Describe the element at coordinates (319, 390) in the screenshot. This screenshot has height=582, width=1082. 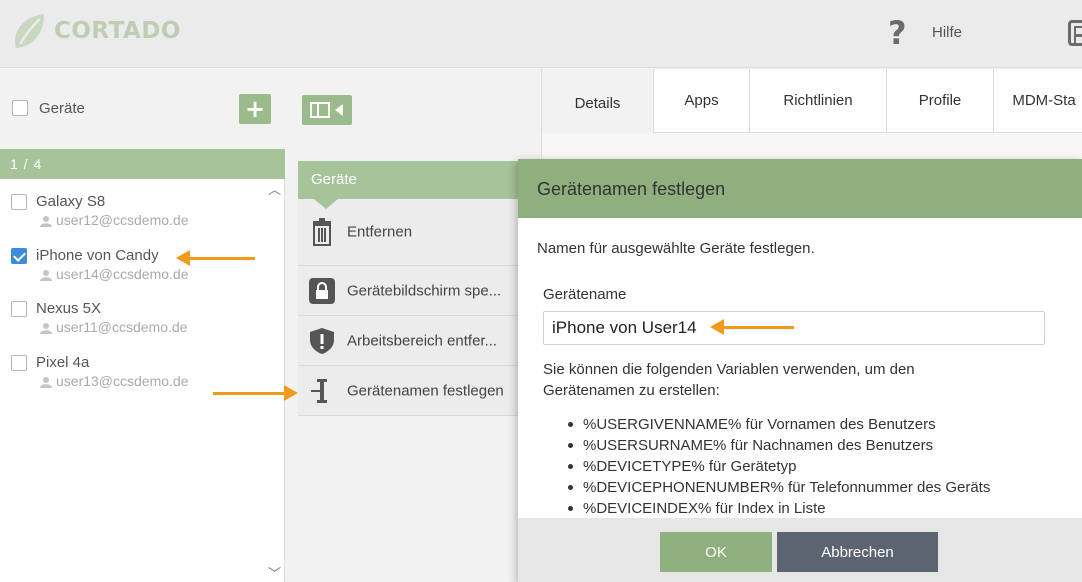
I see `text-cursor-icon` at that location.